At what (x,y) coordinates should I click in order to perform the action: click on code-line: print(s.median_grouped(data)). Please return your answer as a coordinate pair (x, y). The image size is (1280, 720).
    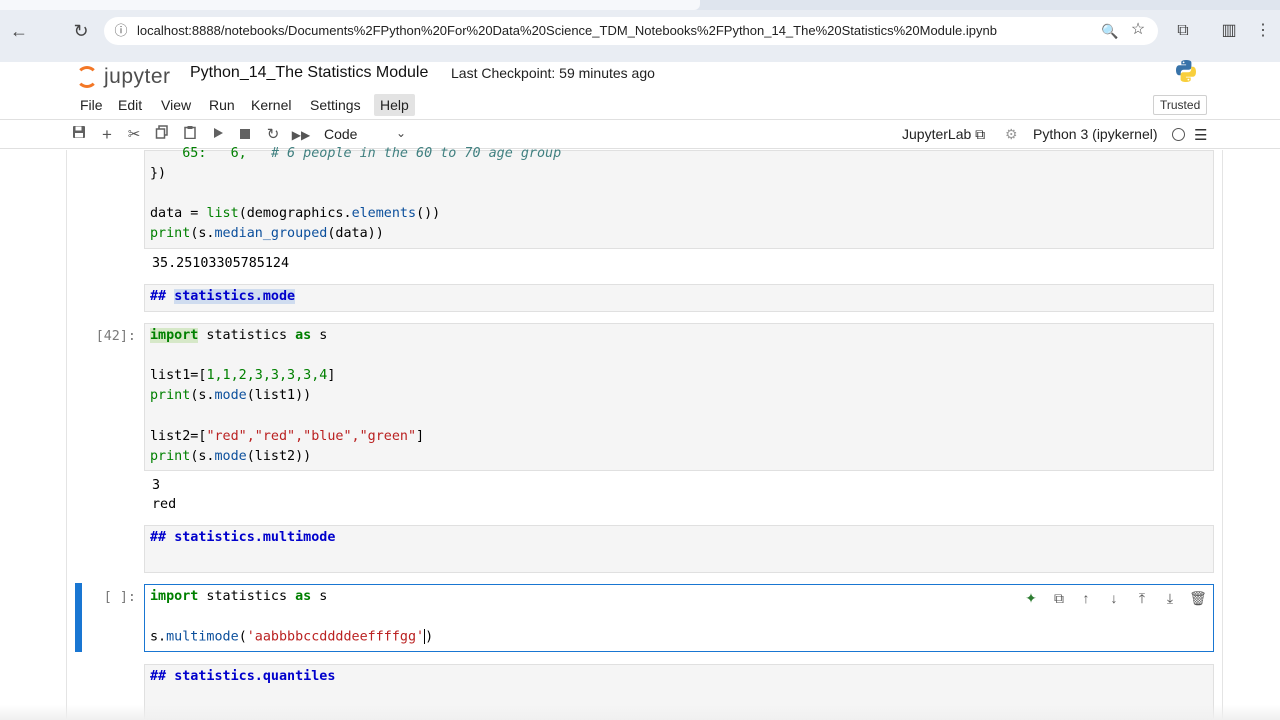
    Looking at the image, I should click on (267, 233).